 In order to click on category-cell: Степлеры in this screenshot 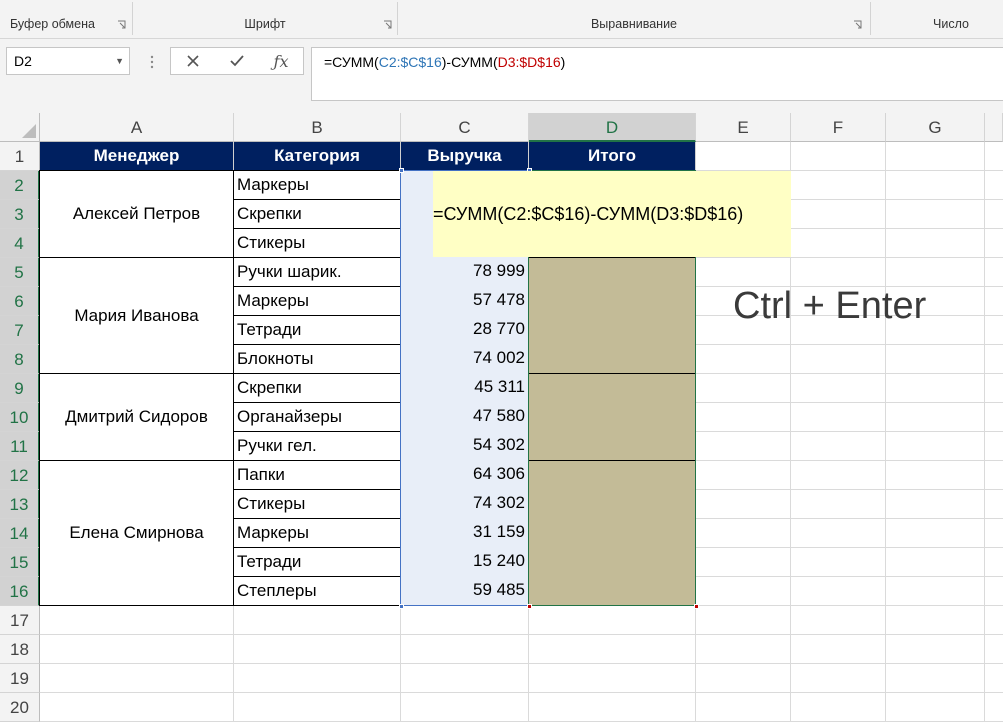, I will do `click(317, 591)`.